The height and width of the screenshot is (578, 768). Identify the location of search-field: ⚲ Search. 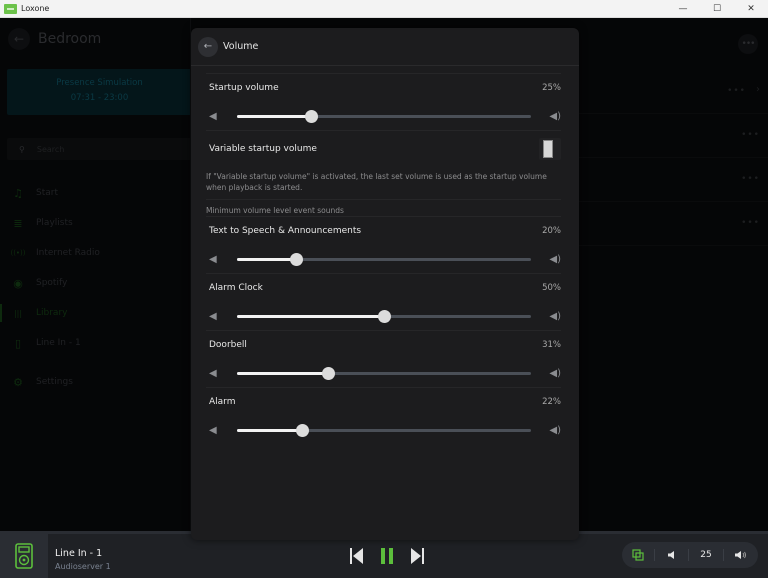
(99, 149).